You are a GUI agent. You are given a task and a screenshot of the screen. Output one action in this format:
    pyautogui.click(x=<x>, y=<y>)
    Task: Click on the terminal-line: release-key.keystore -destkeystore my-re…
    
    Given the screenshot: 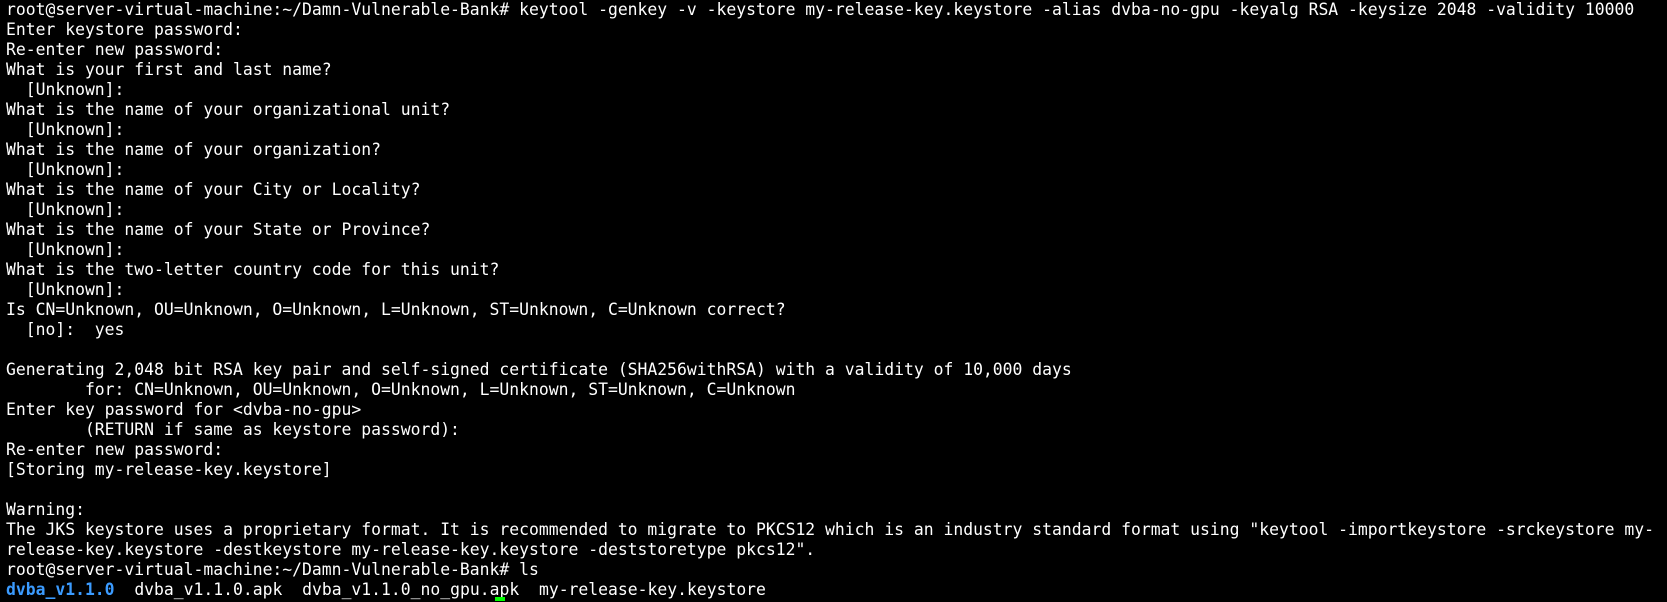 What is the action you would take?
    pyautogui.click(x=411, y=549)
    